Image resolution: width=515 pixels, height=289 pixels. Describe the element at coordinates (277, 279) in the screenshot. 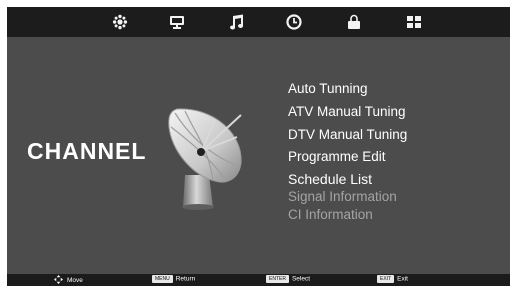

I see `enter-key: ENTER` at that location.